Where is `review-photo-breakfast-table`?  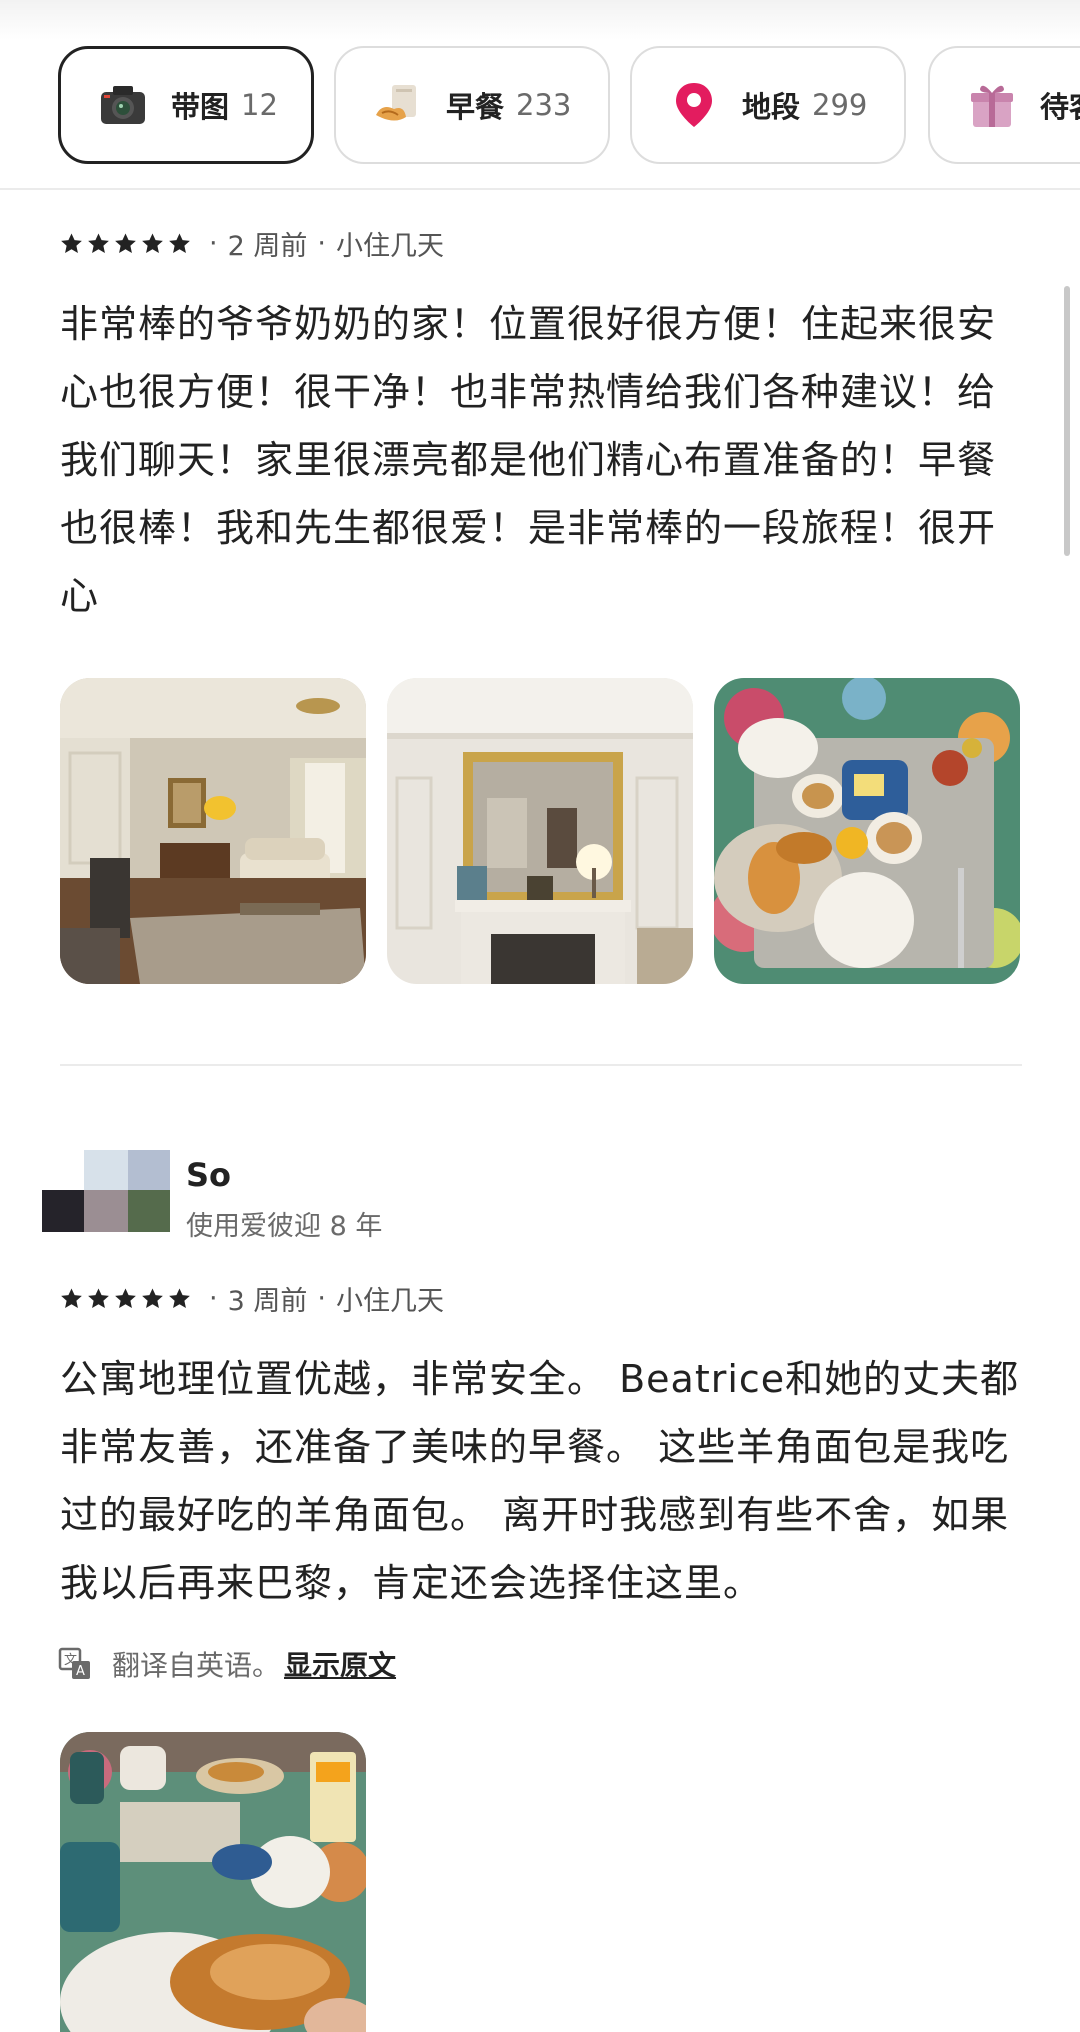 review-photo-breakfast-table is located at coordinates (867, 831).